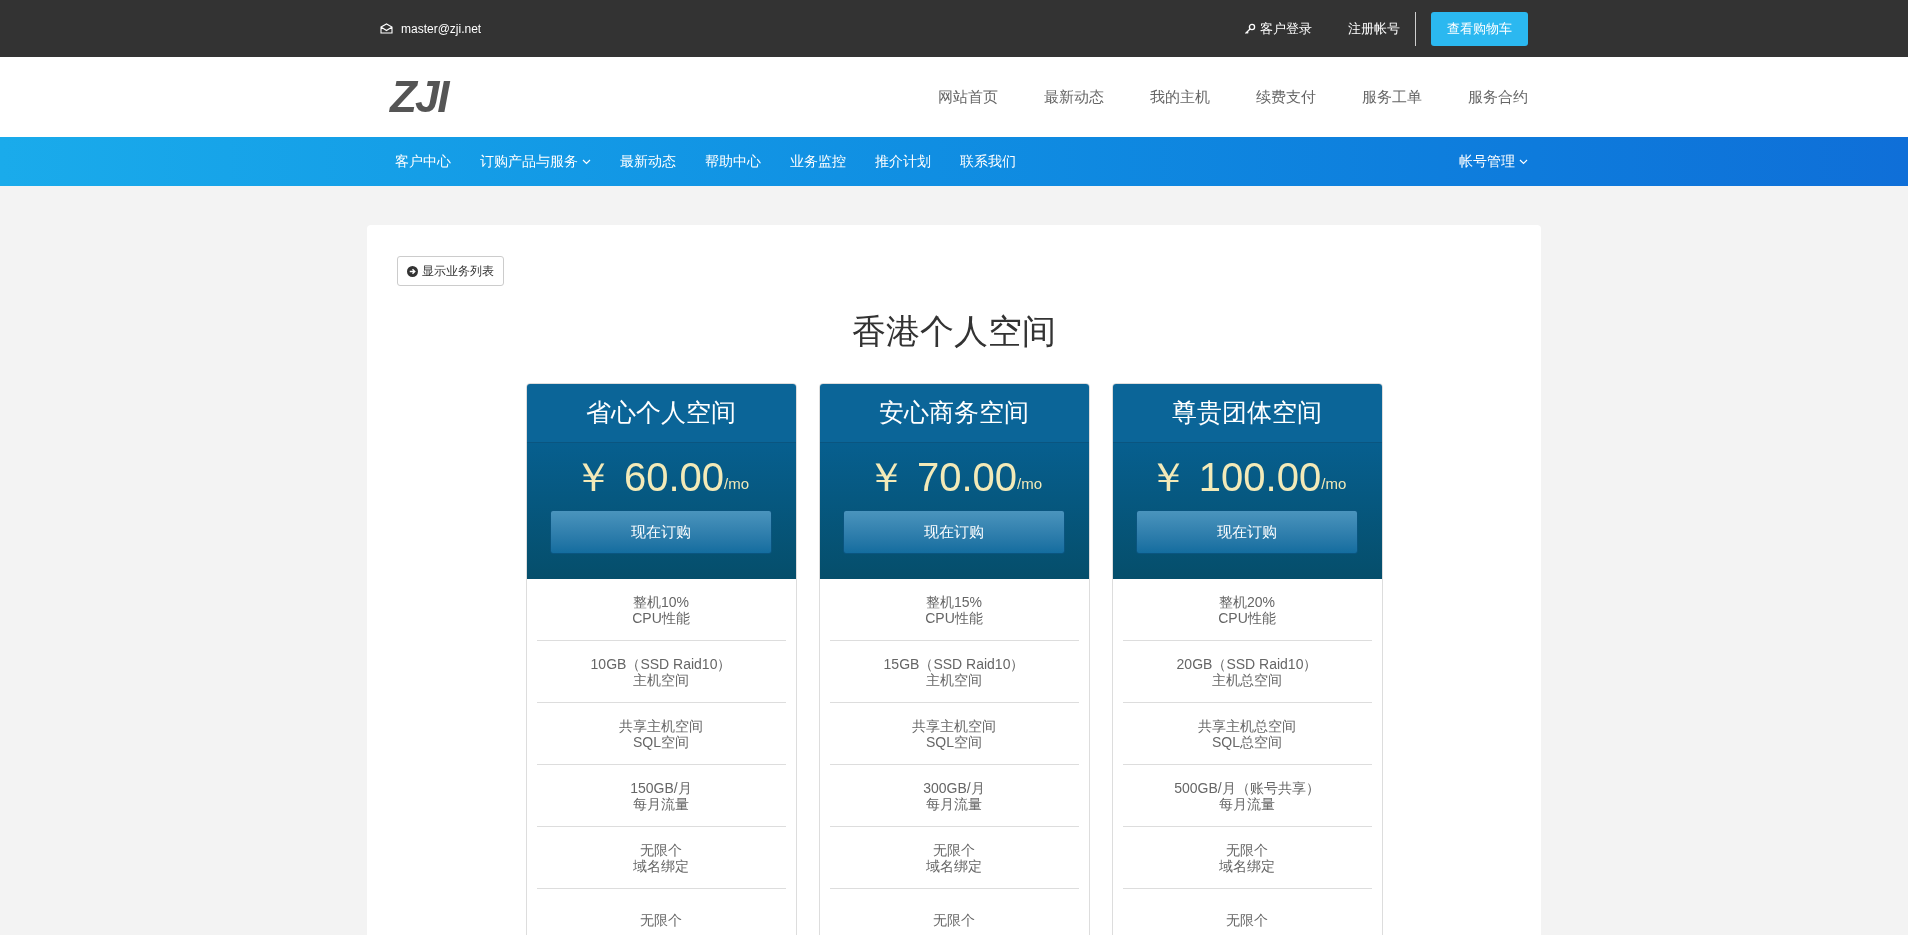 Image resolution: width=1908 pixels, height=935 pixels. I want to click on header-link: 续费支付, so click(1286, 97).